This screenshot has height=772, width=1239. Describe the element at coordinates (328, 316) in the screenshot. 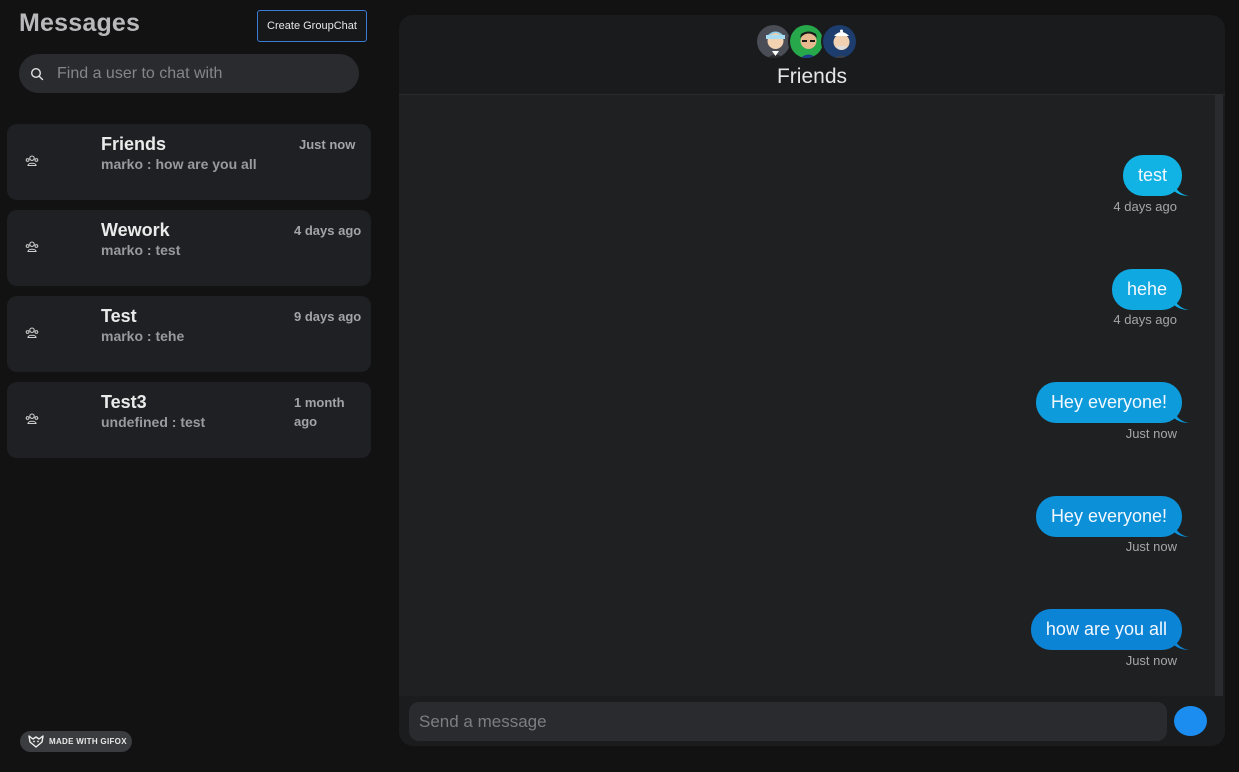

I see `chat-time: 9 days ago` at that location.